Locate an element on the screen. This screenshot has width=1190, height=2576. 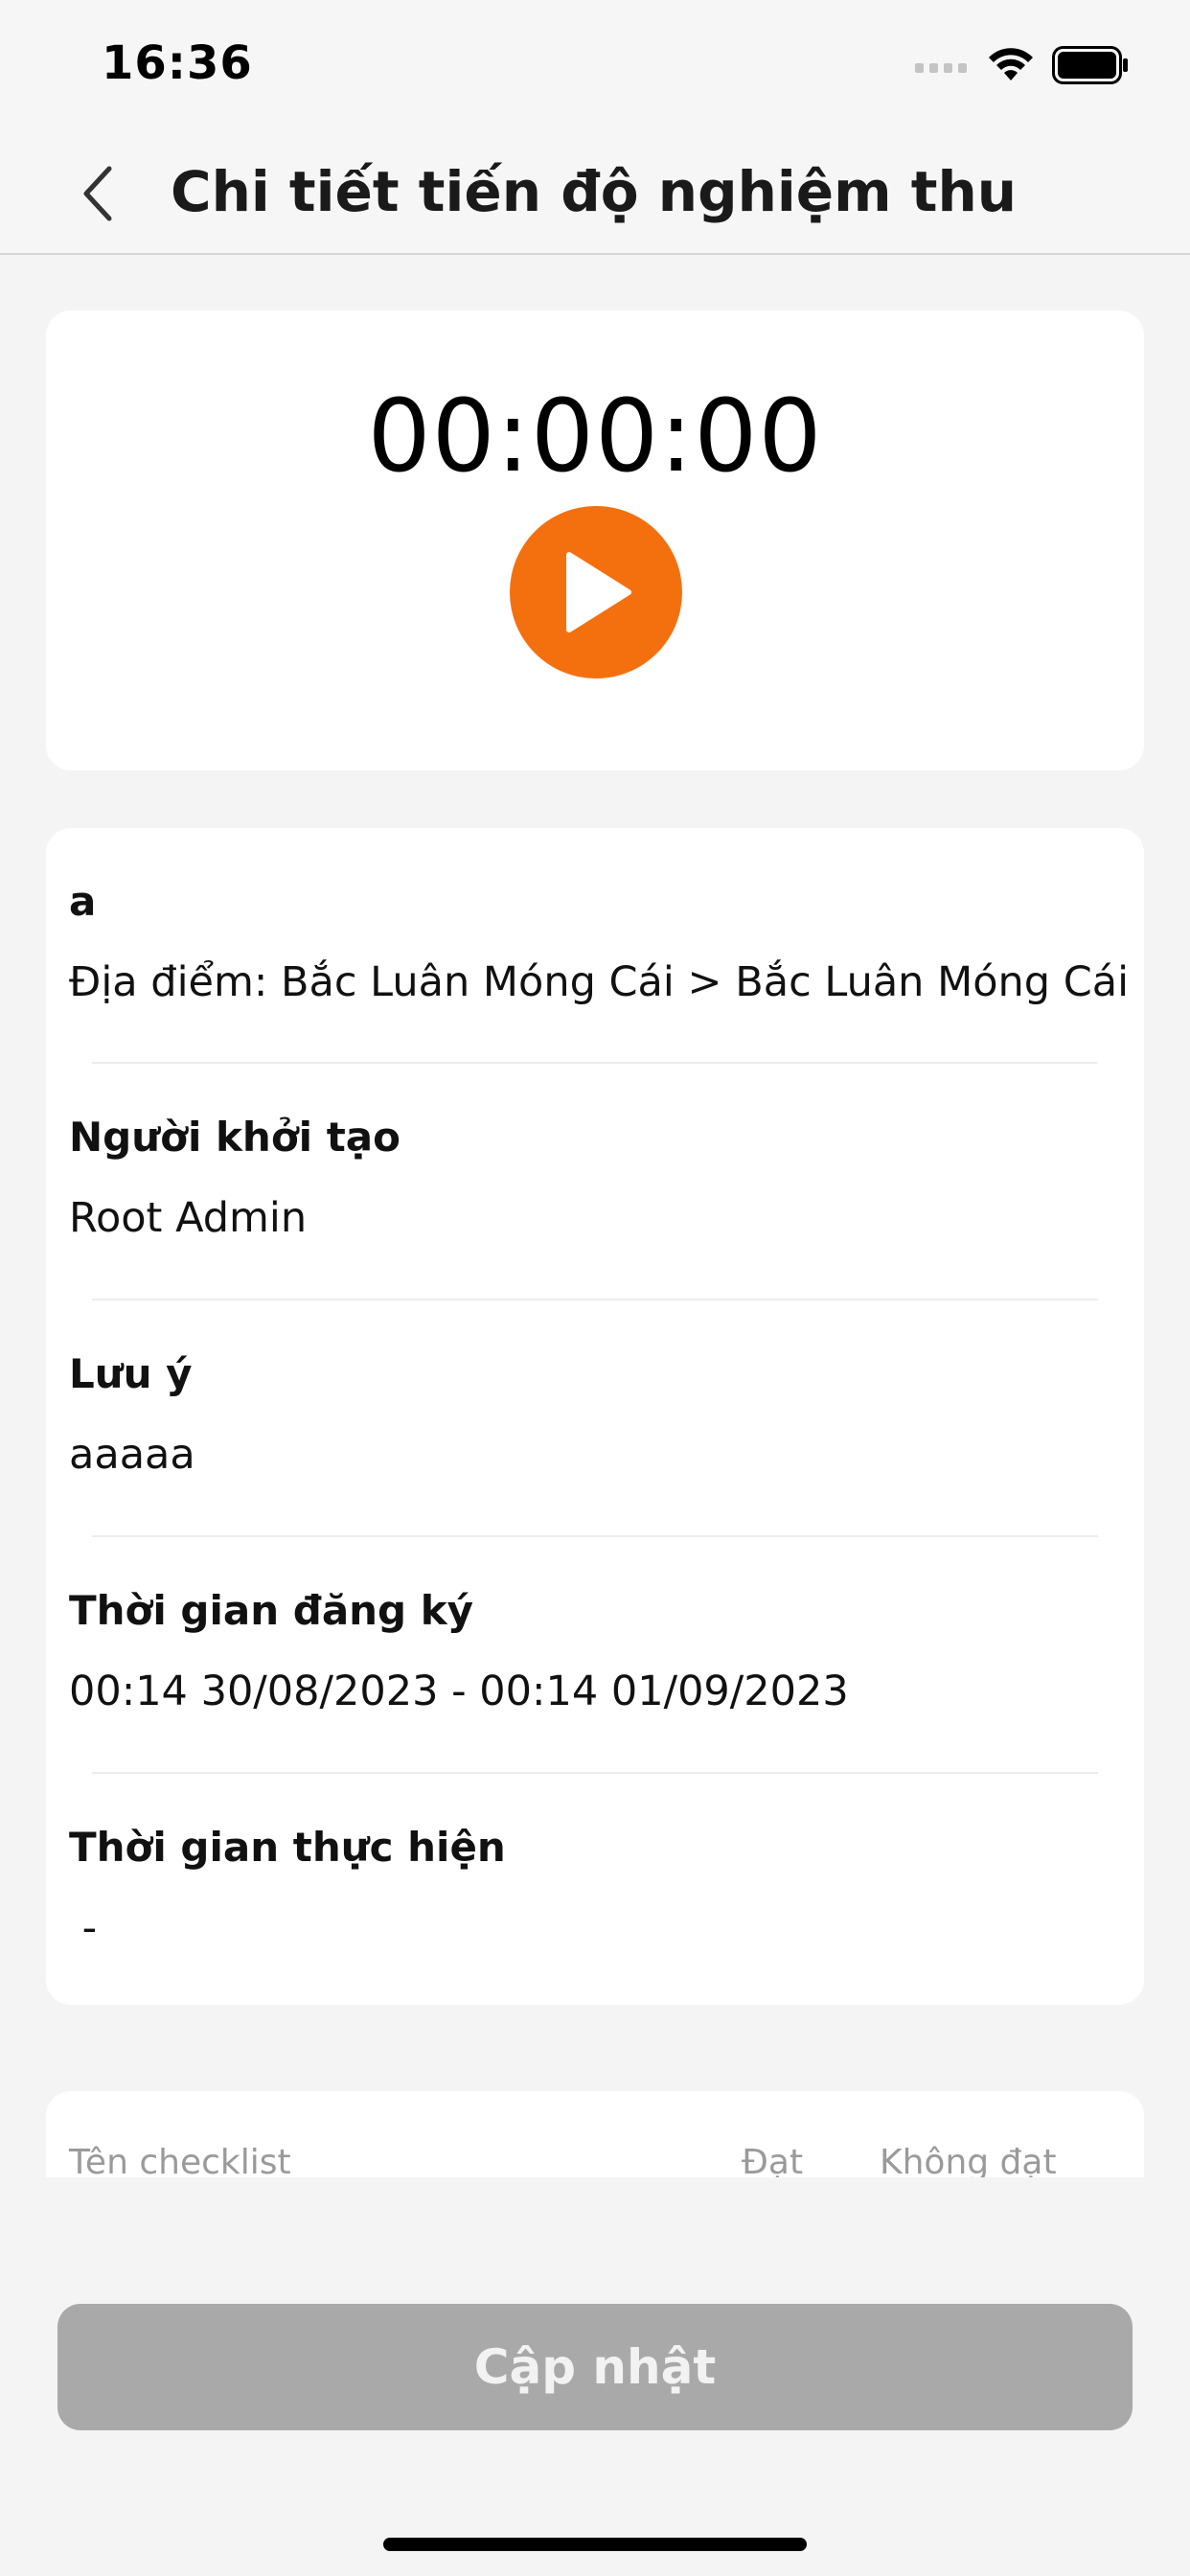
creator-value: Root Admin is located at coordinates (189, 1218).